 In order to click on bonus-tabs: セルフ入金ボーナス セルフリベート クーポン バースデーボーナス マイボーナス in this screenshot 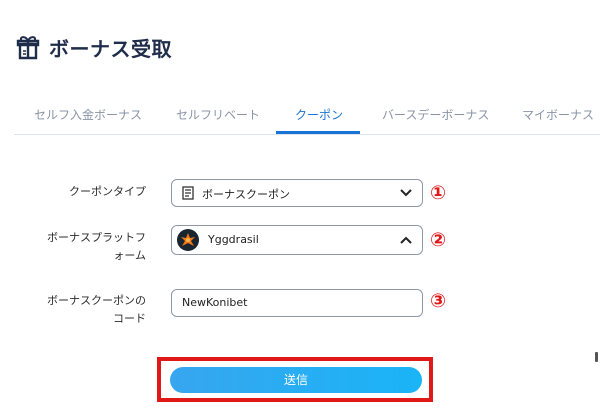, I will do `click(307, 116)`.